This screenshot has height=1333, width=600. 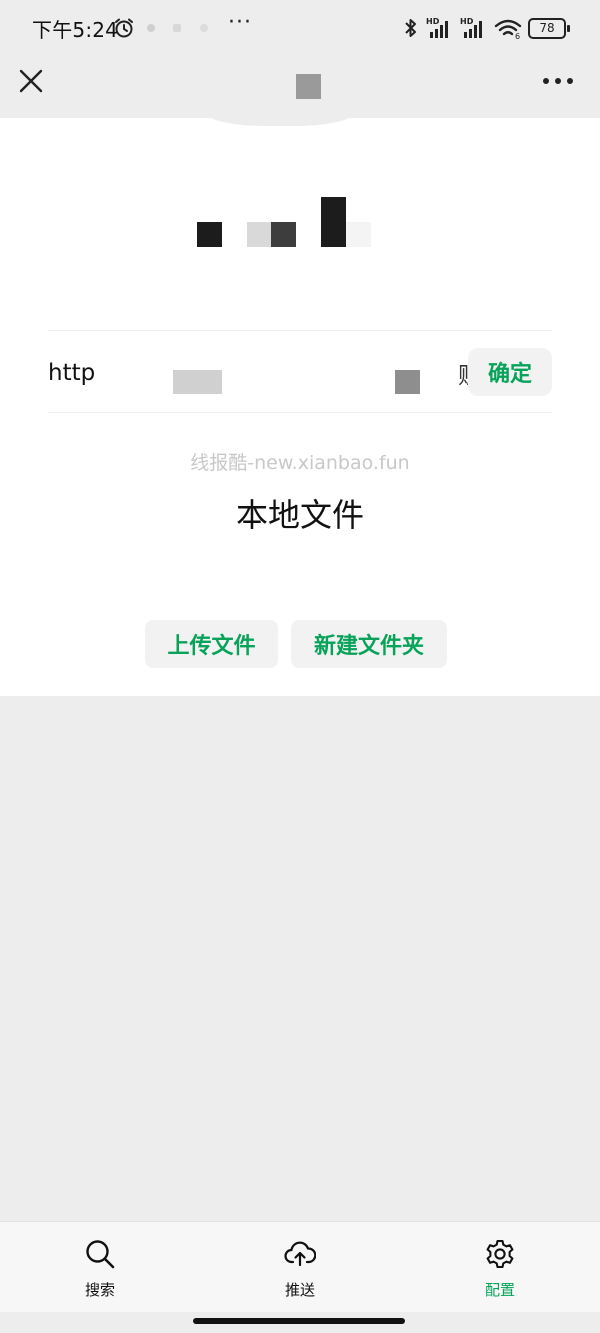 I want to click on tab-search-label: 搜索, so click(x=99, y=1290).